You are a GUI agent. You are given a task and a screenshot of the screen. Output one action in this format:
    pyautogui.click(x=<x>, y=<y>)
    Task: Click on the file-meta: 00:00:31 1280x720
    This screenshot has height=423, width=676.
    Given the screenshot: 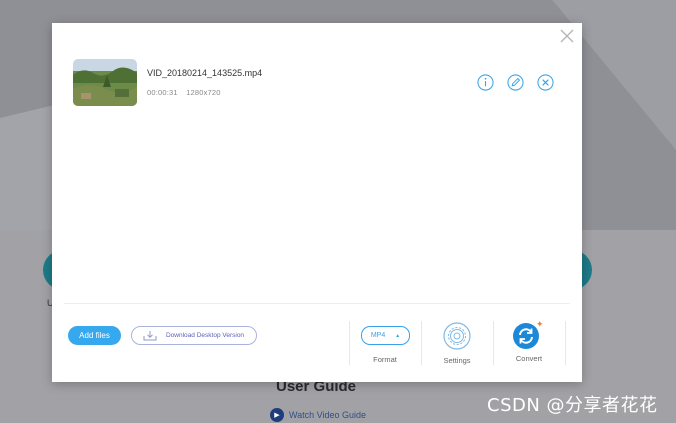 What is the action you would take?
    pyautogui.click(x=187, y=92)
    